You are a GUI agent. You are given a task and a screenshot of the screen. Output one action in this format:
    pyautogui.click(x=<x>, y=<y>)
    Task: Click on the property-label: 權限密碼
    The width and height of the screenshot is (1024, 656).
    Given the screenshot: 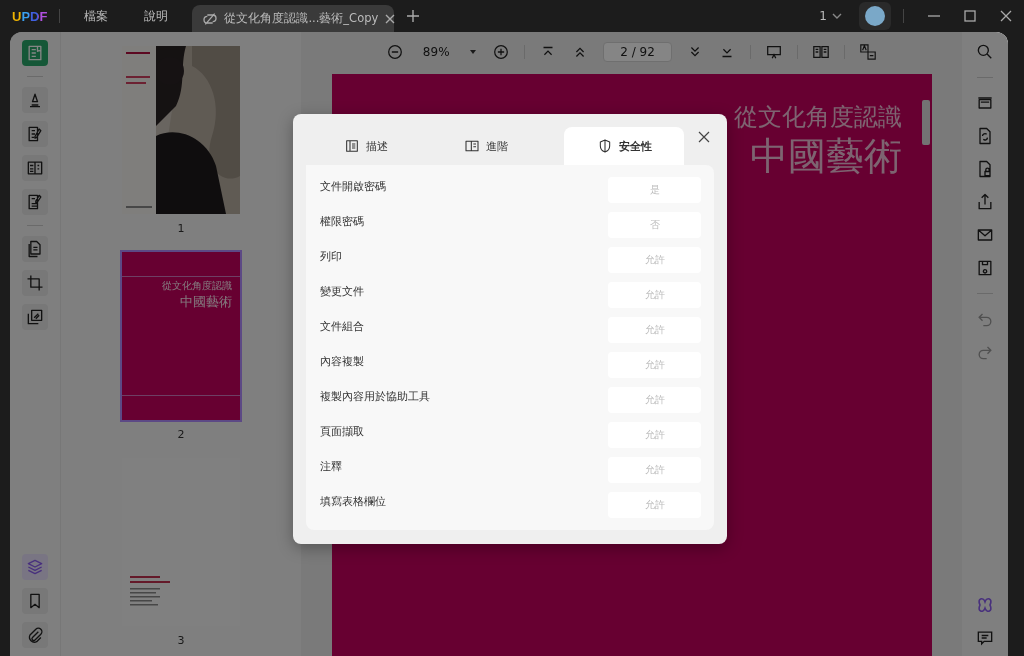 What is the action you would take?
    pyautogui.click(x=342, y=221)
    